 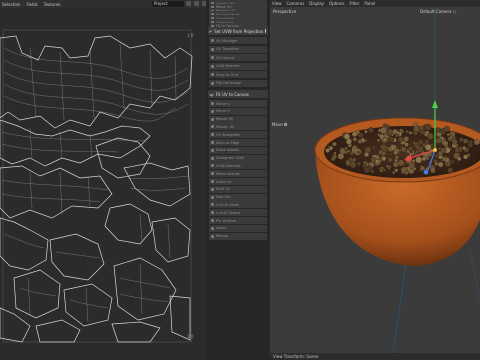 What do you see at coordinates (238, 236) in the screenshot?
I see `operator-item: Remap` at bounding box center [238, 236].